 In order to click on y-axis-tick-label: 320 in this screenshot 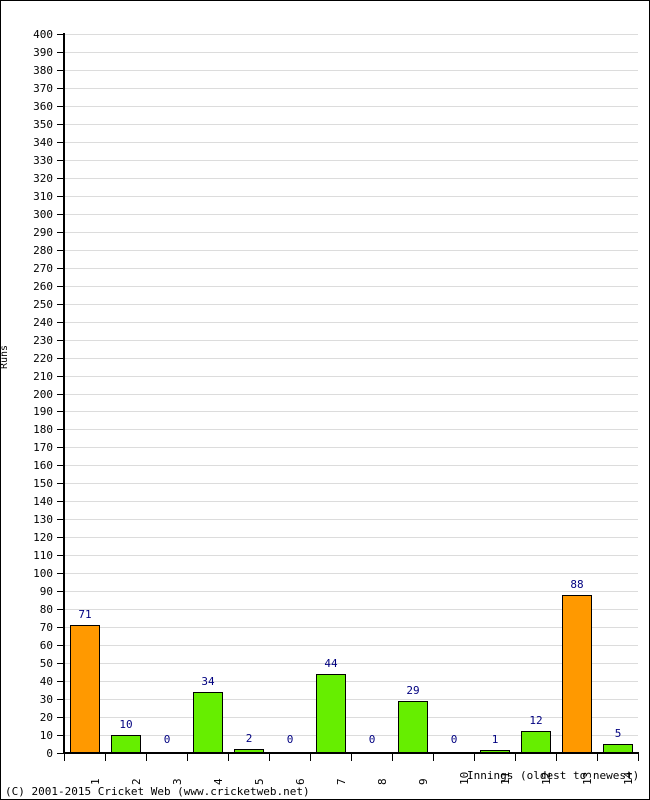, I will do `click(43, 178)`.